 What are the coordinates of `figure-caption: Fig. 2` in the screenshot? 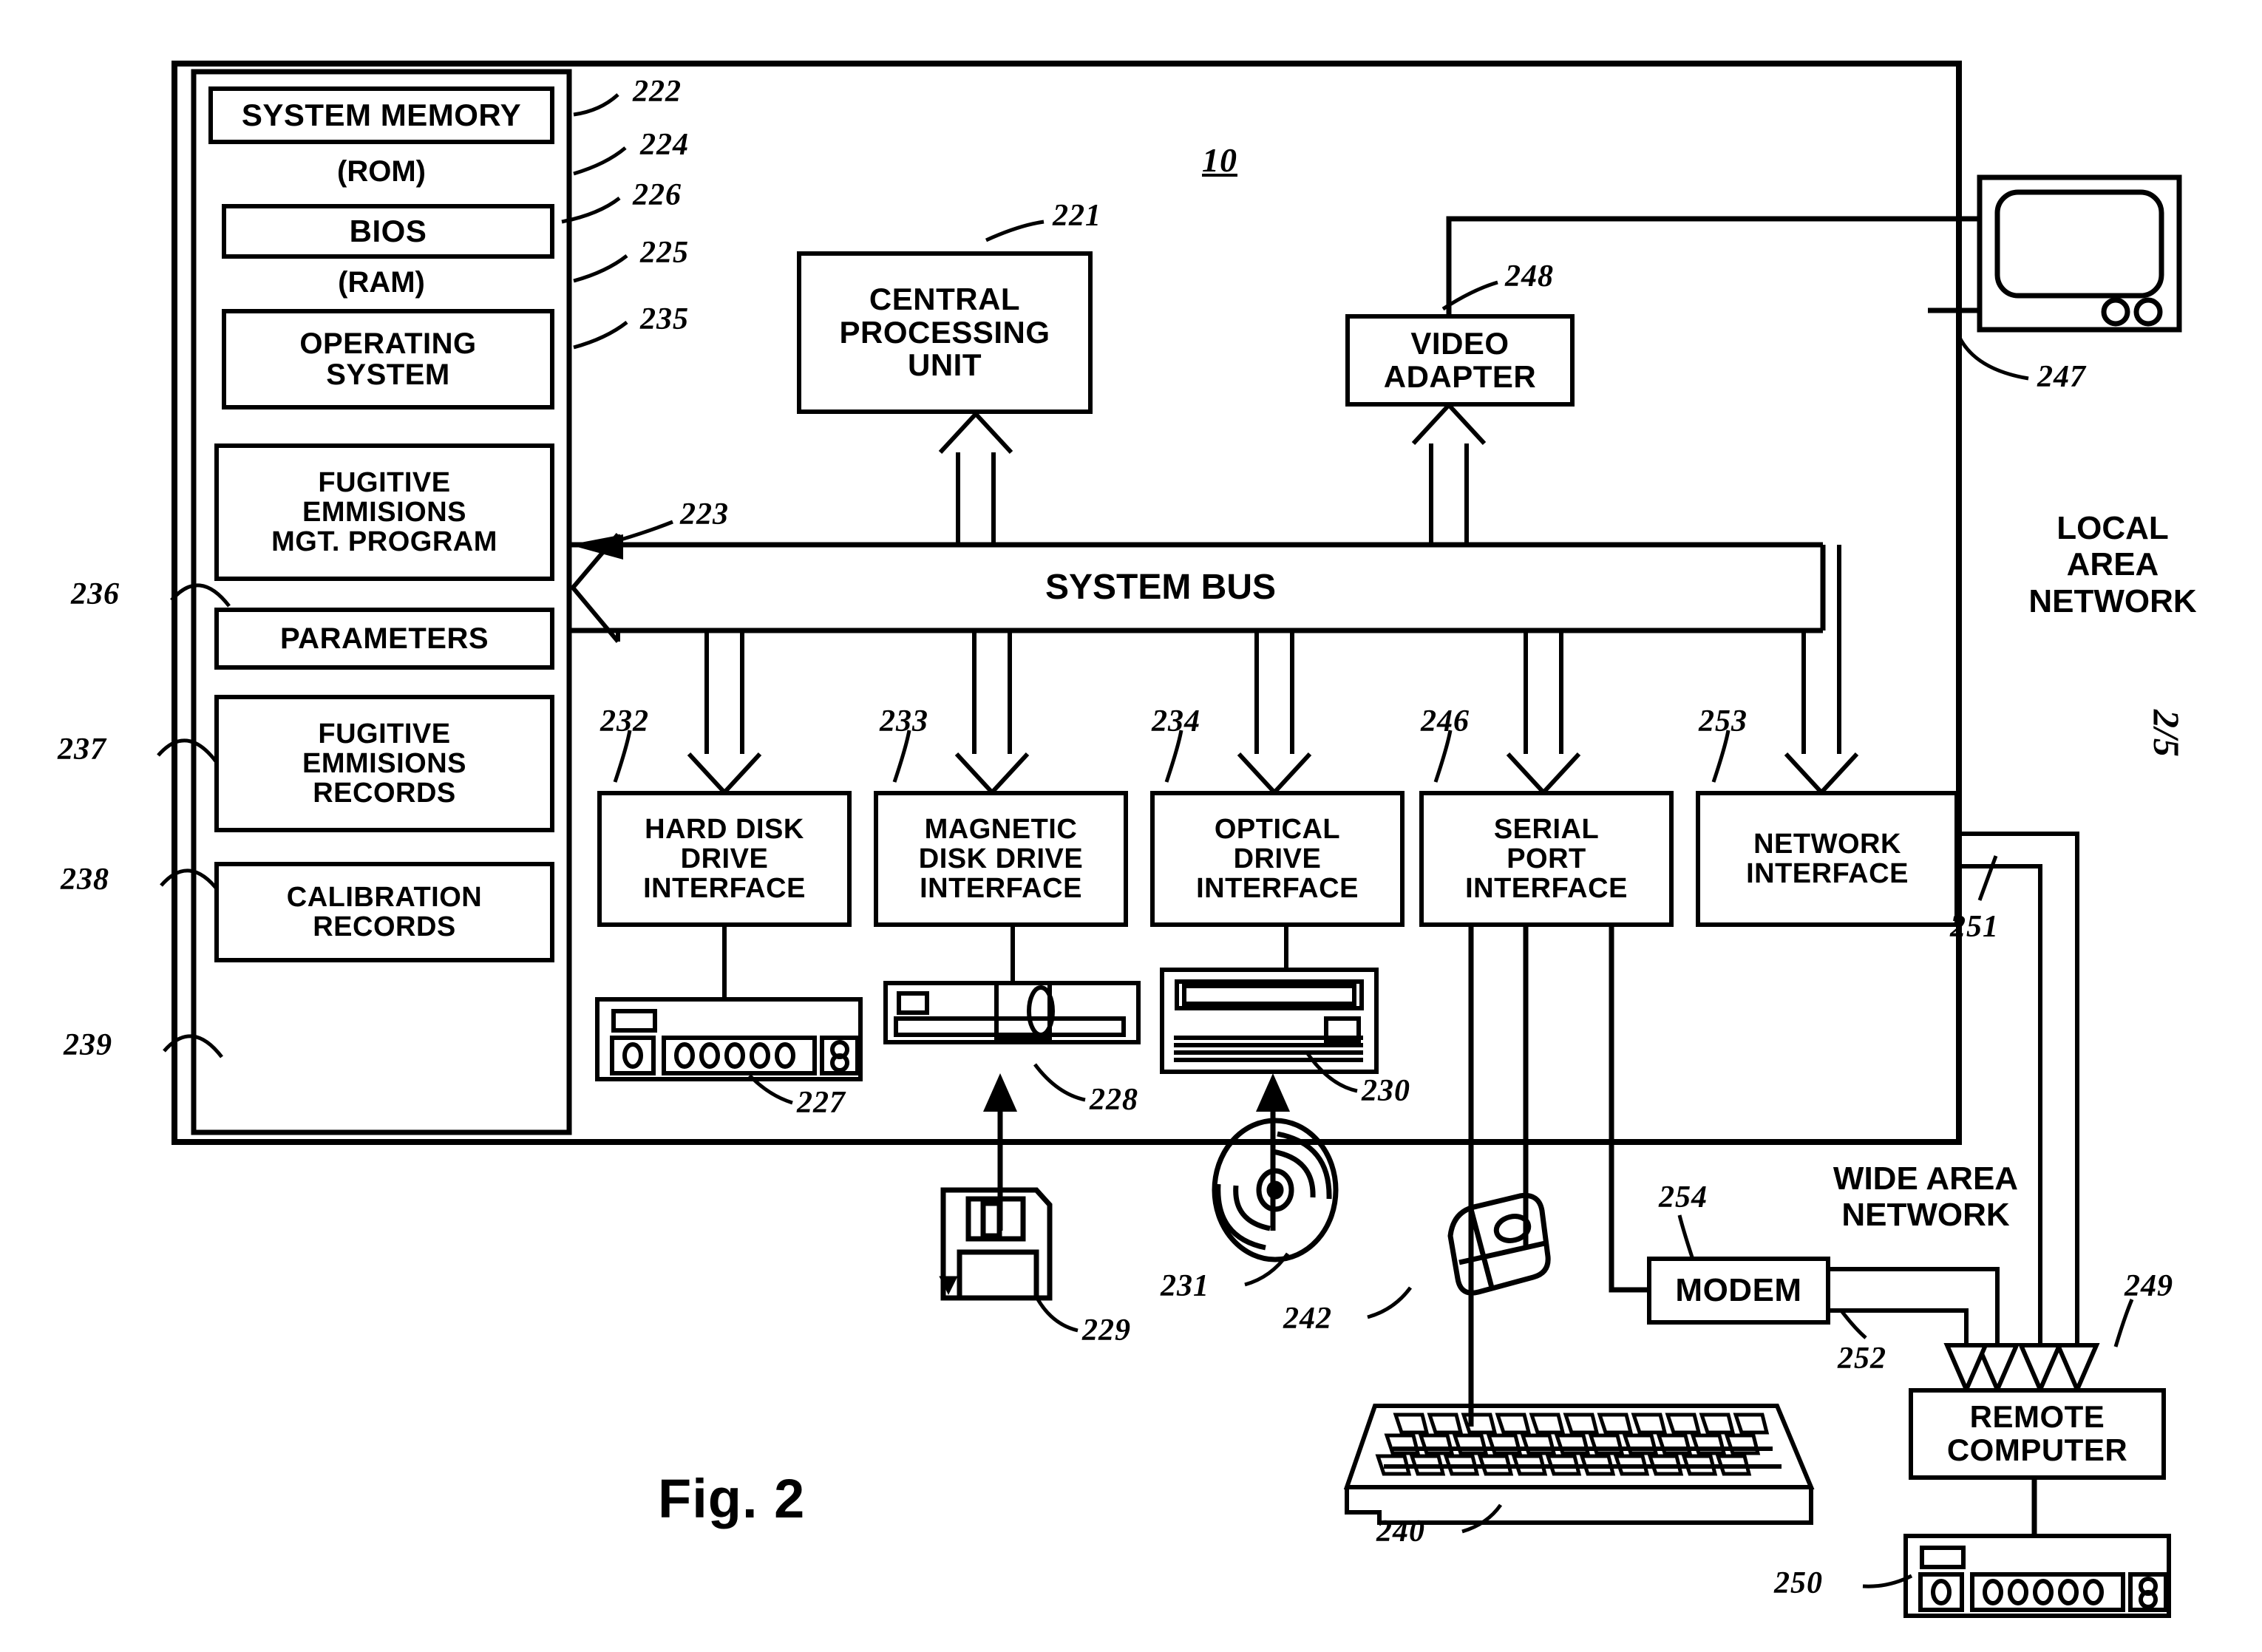 It's located at (732, 1499).